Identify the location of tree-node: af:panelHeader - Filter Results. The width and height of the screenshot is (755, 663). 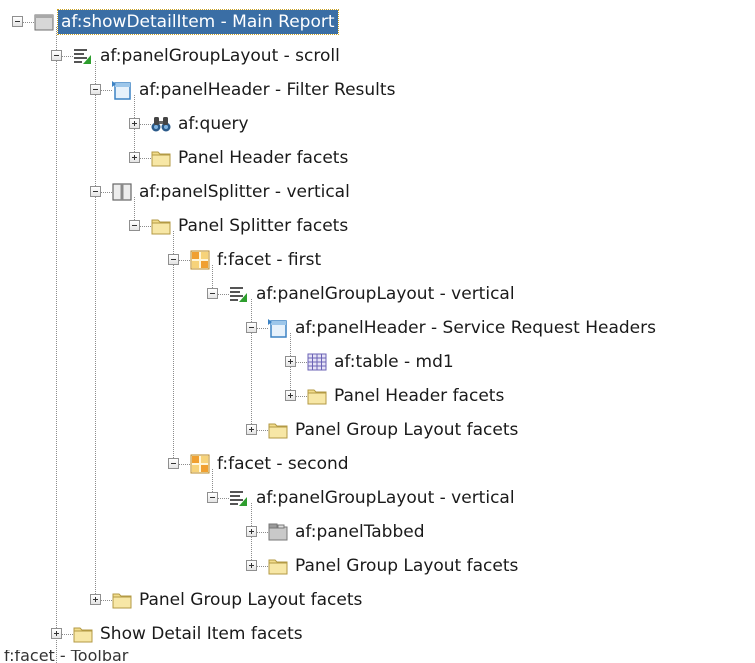
(377, 90).